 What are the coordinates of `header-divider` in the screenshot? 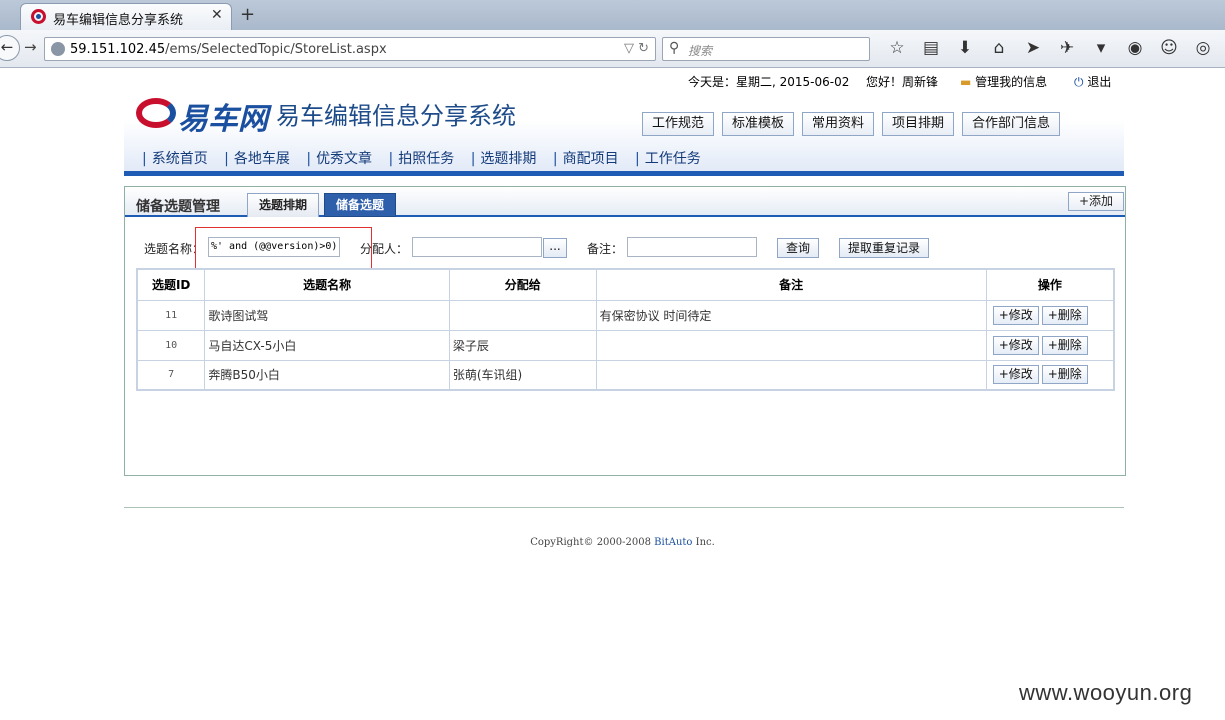 It's located at (624, 173).